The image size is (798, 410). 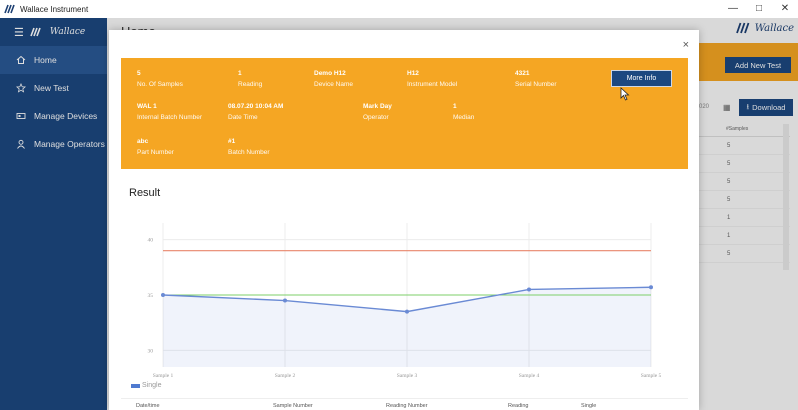 I want to click on more-info-button: More Info, so click(x=641, y=78).